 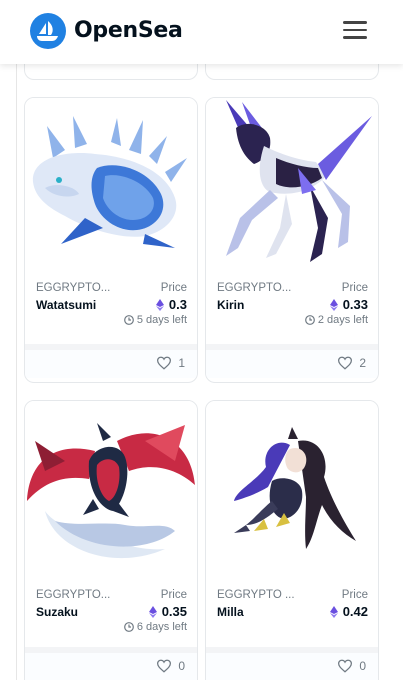 I want to click on nft-name: Watatsumi, so click(x=66, y=305).